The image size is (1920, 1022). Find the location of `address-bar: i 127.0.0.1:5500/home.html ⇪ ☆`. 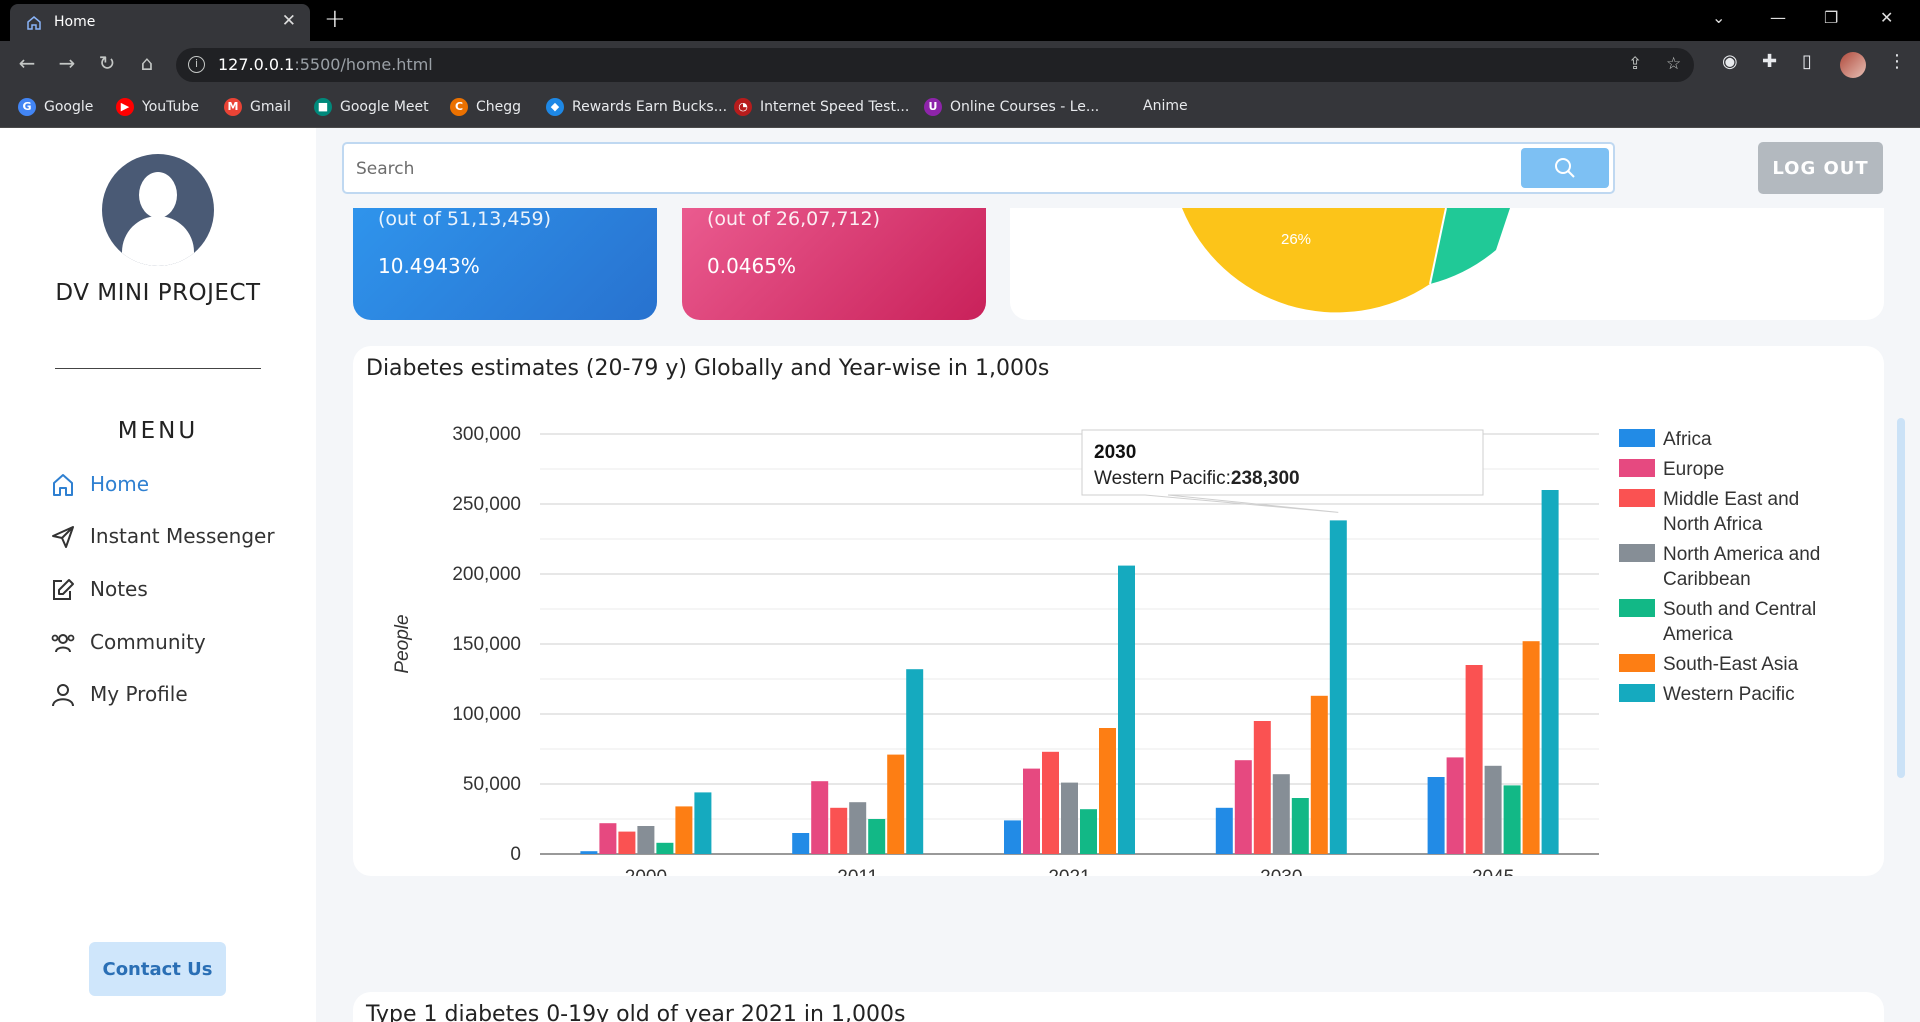

address-bar: i 127.0.0.1:5500/home.html ⇪ ☆ is located at coordinates (935, 65).